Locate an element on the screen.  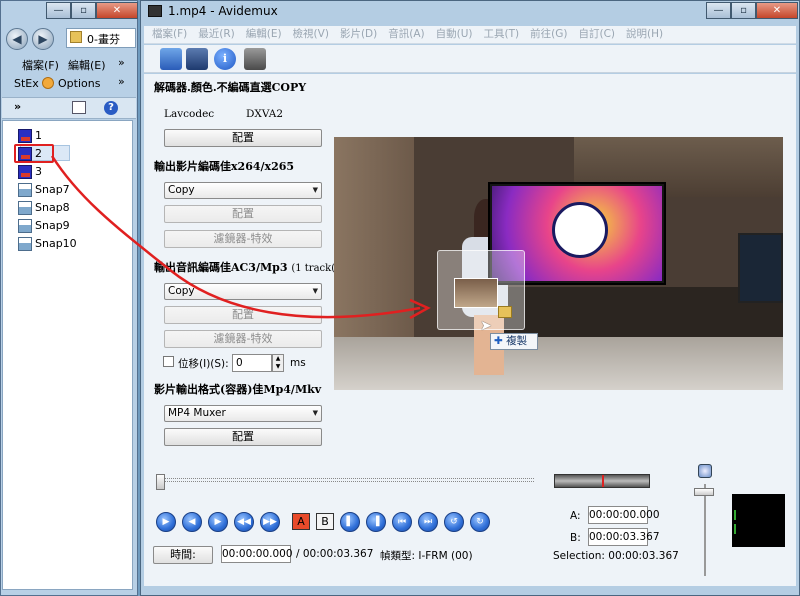
total-time: / 00:00:03.367 is located at coordinates (335, 554).